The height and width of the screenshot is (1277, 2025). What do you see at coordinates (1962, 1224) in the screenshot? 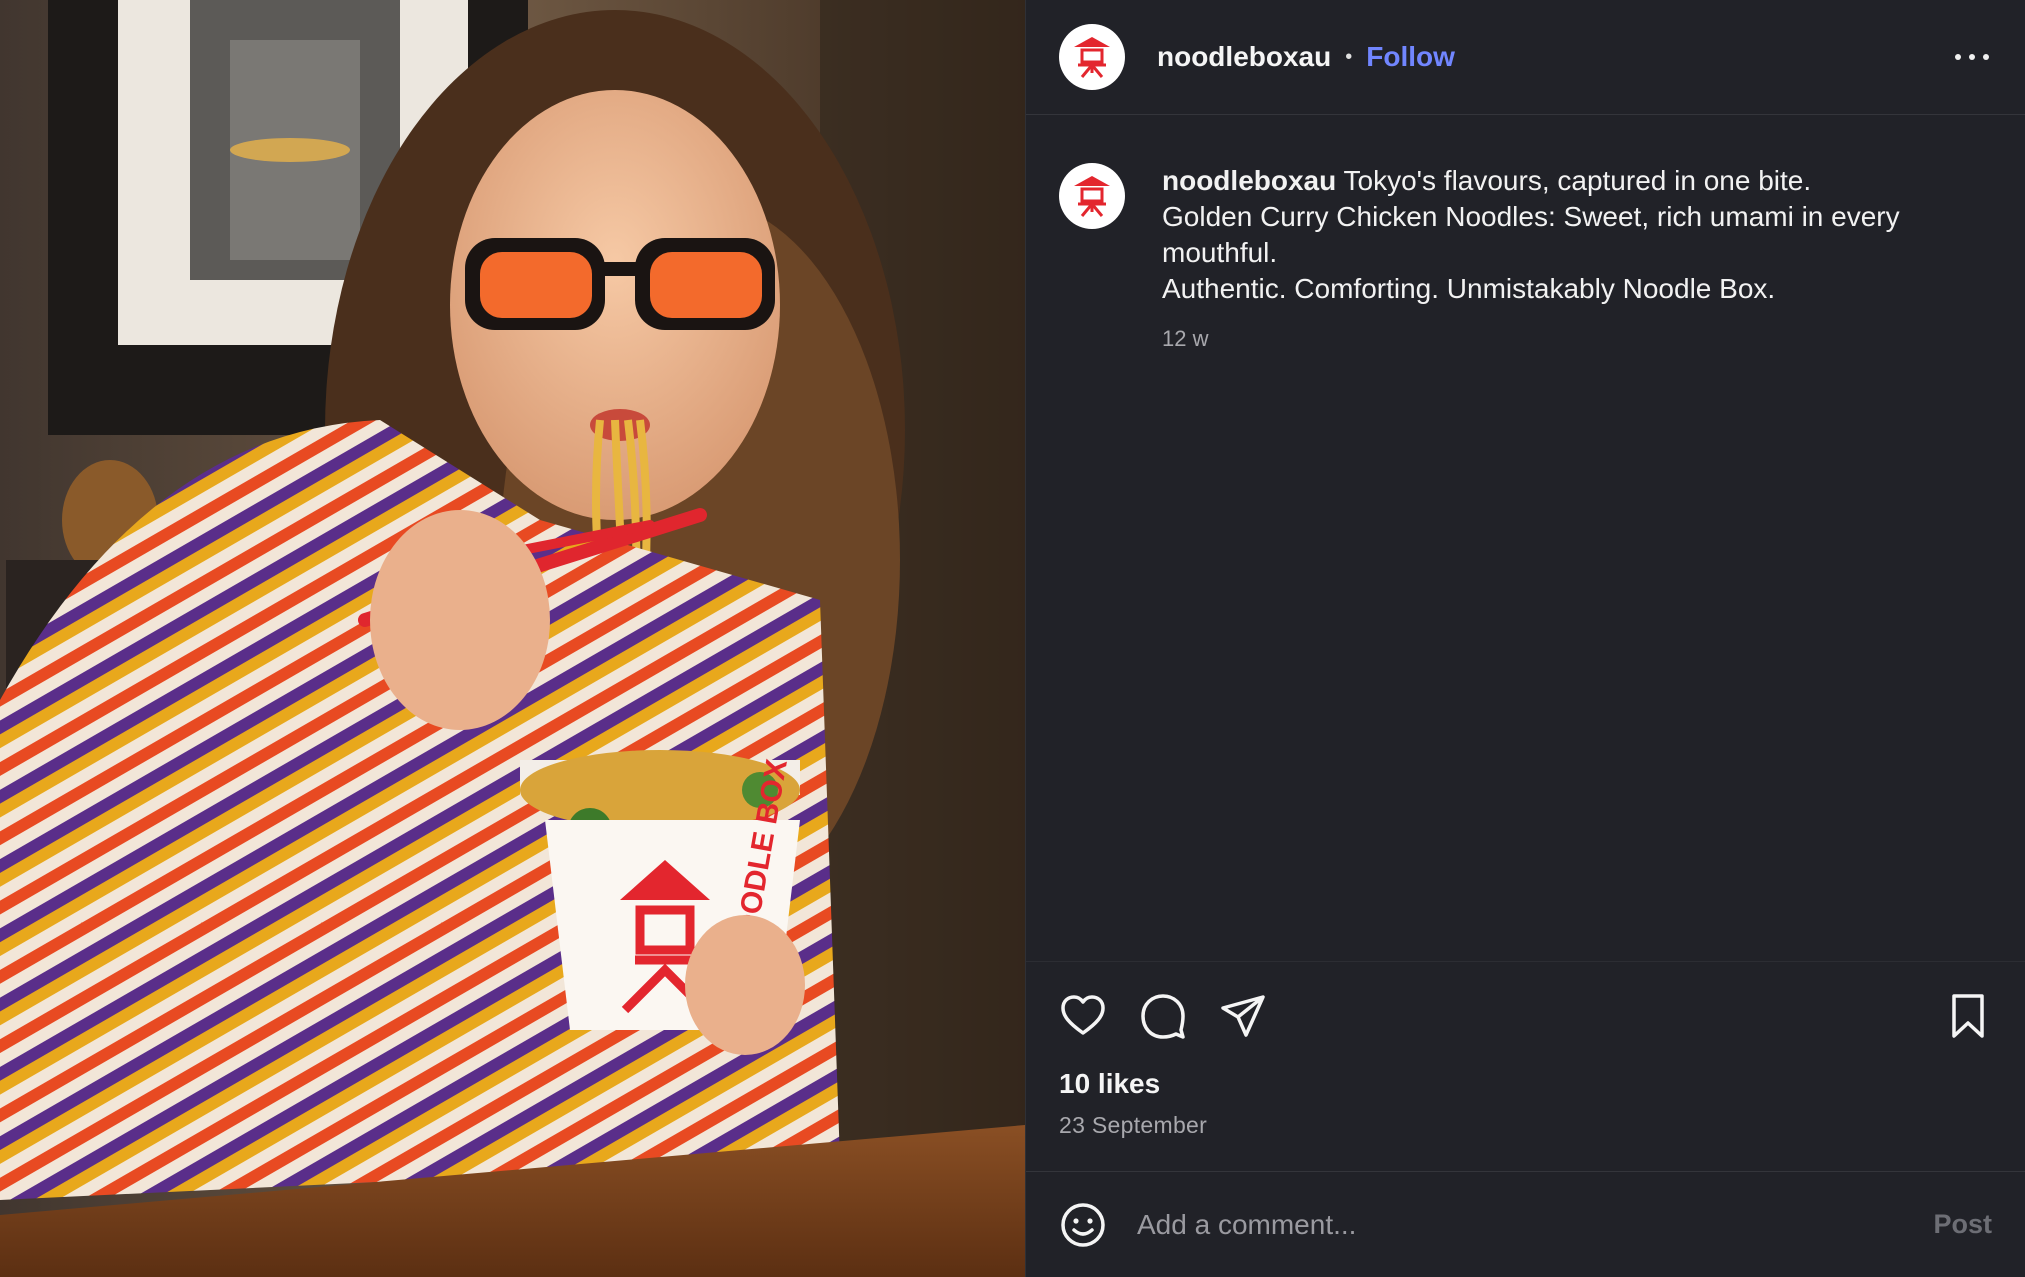
I see `post-comment-button: Post` at bounding box center [1962, 1224].